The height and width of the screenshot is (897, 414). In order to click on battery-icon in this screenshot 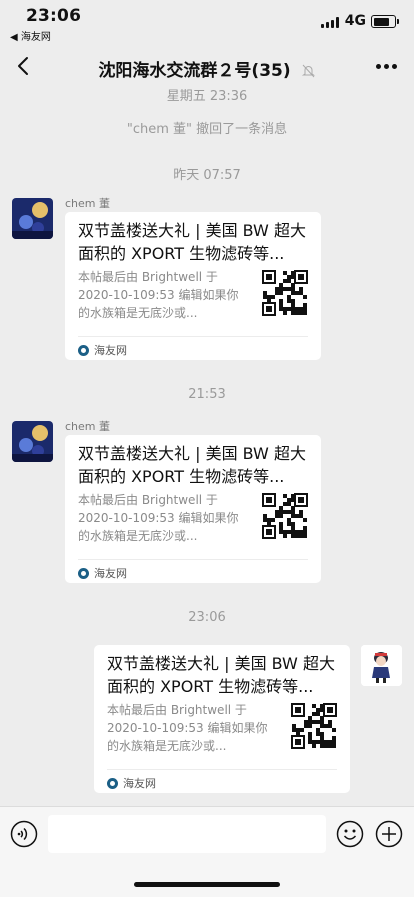, I will do `click(385, 21)`.